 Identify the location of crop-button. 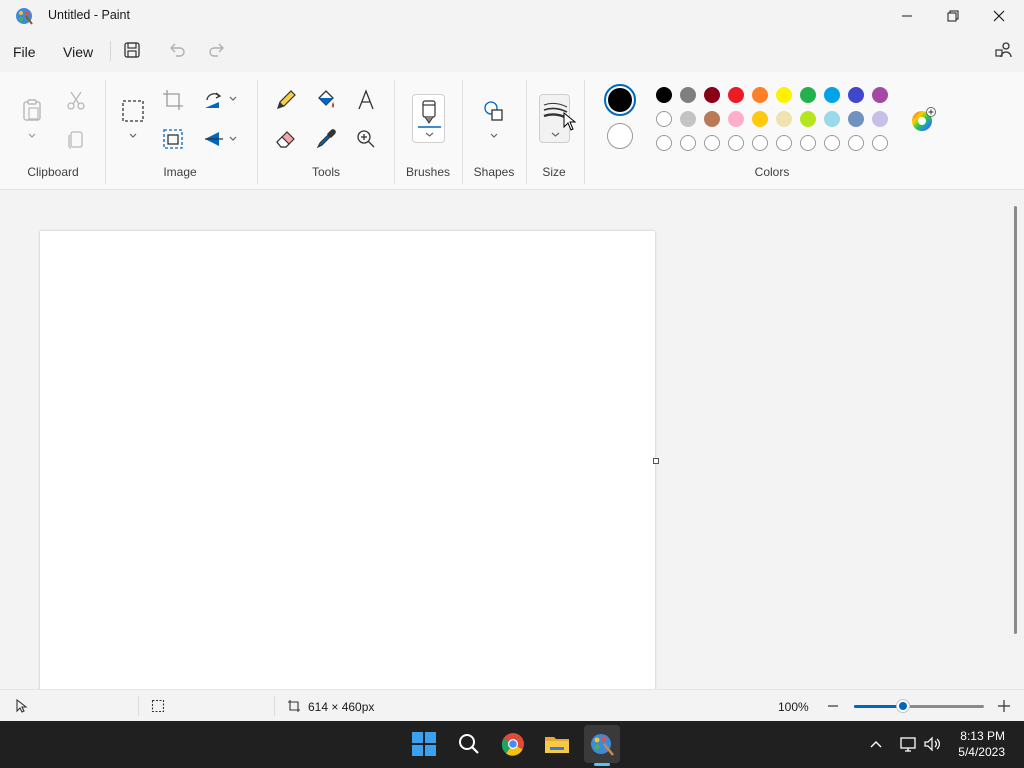
(173, 100).